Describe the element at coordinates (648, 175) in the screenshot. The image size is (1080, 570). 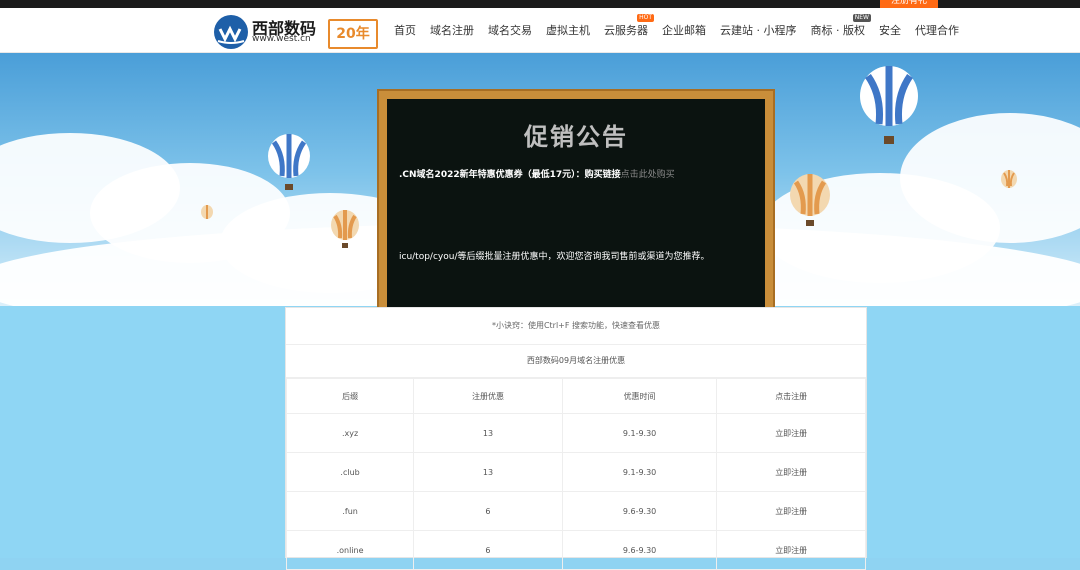
I see `click-buy-link: 点击此处购买` at that location.